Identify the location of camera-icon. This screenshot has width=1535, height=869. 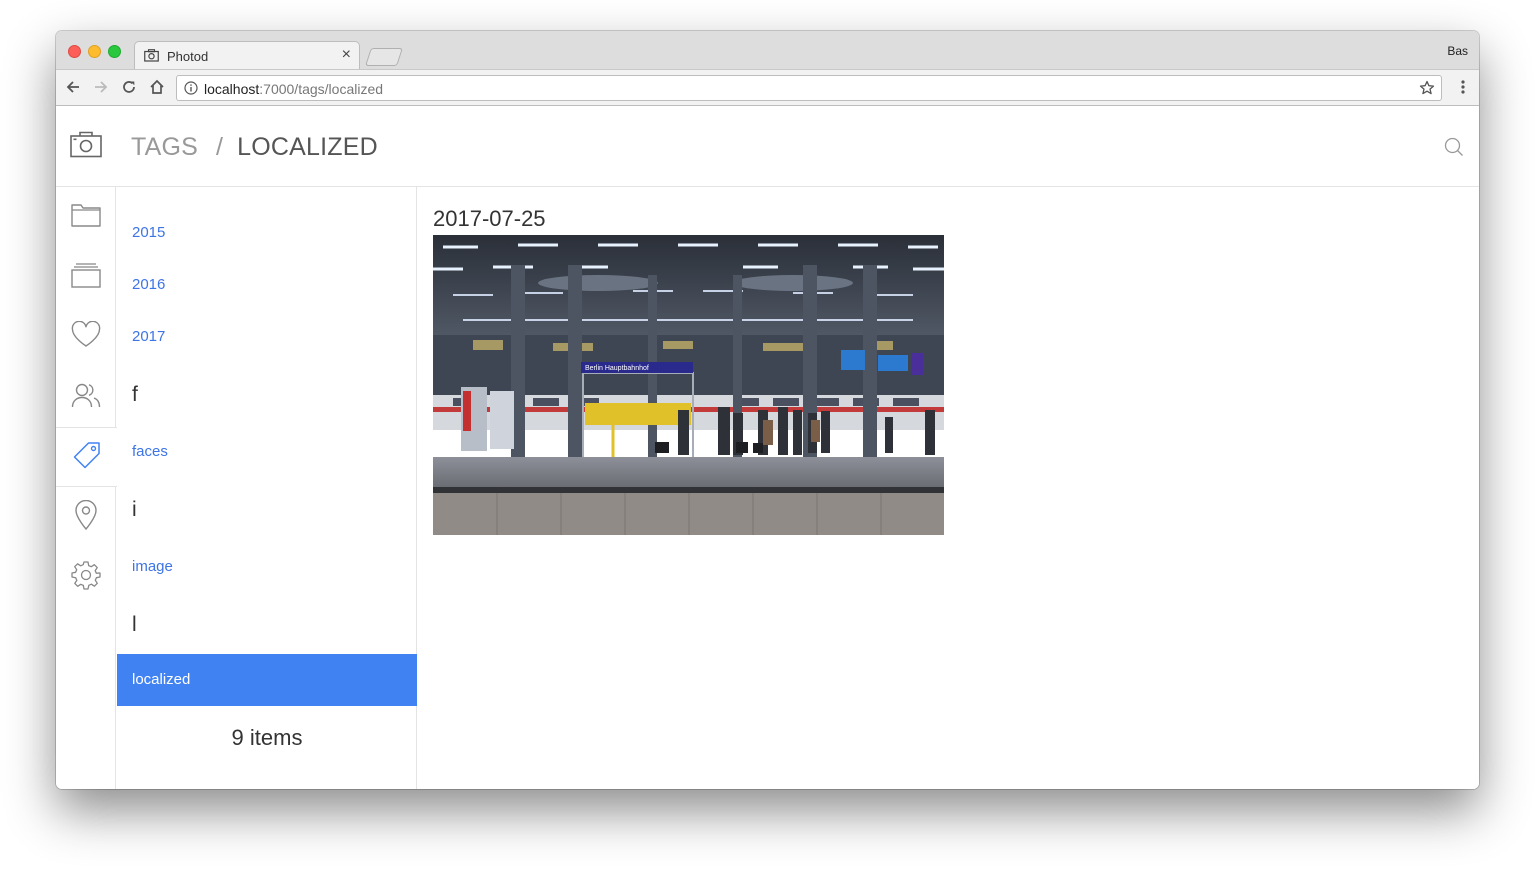
(151, 58).